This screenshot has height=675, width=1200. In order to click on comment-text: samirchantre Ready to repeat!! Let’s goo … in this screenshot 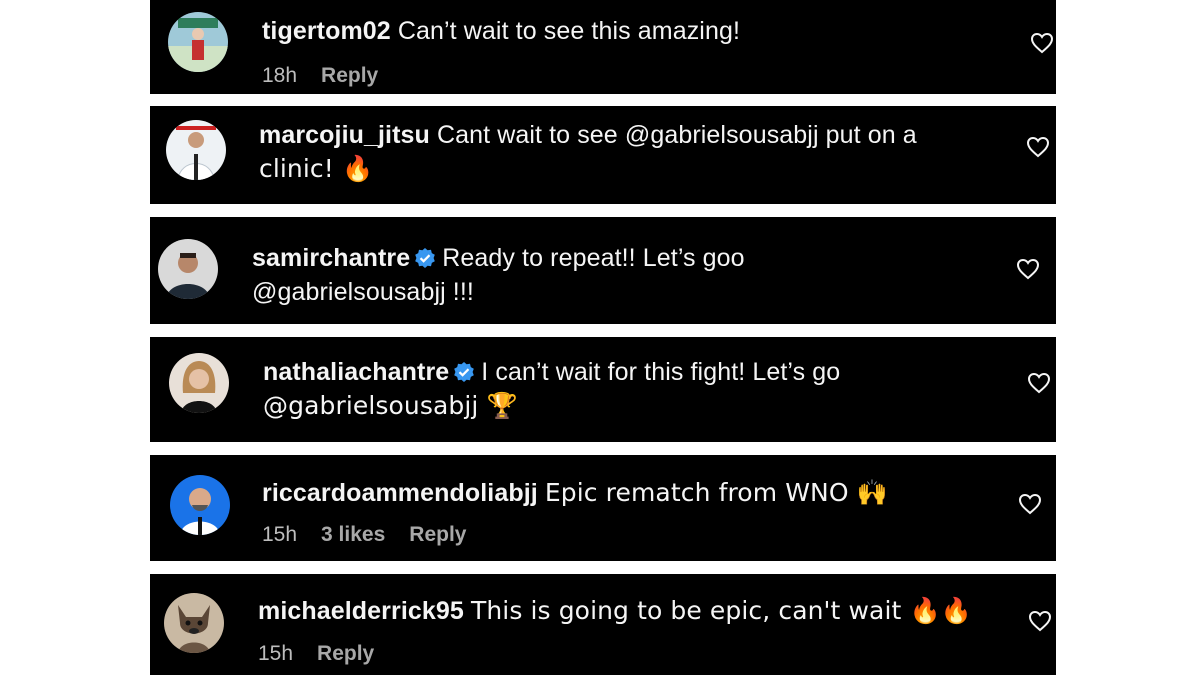, I will do `click(632, 275)`.